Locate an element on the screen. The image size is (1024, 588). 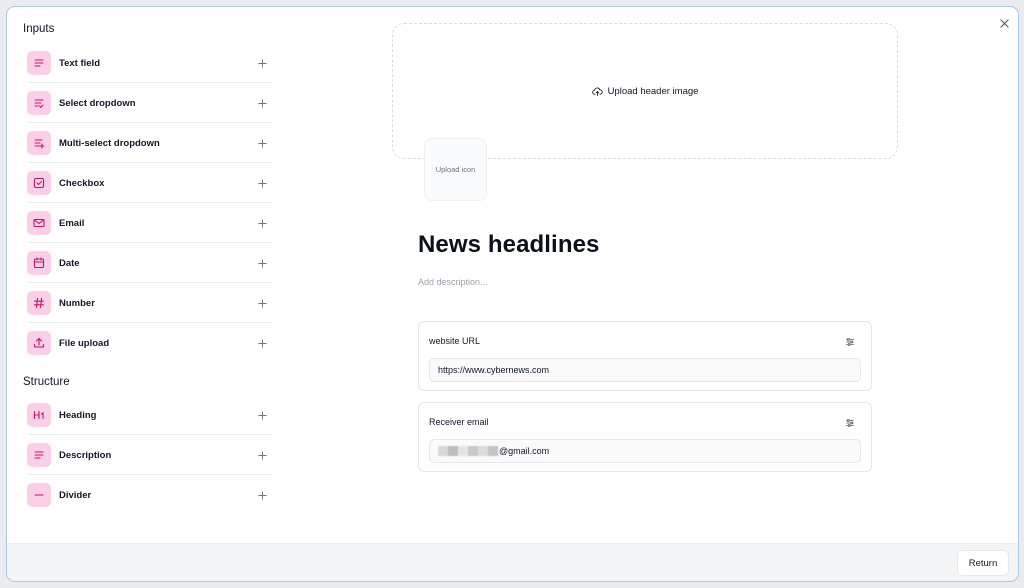
field-label: website URL is located at coordinates (455, 341).